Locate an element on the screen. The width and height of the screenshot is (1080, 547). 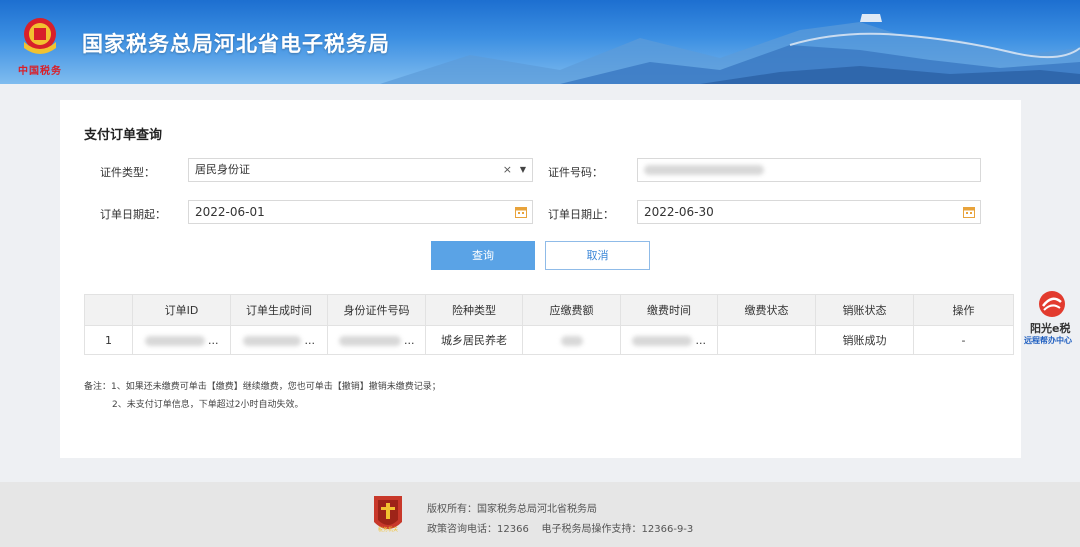
col-insurance-type: 险种类型 is located at coordinates (474, 310).